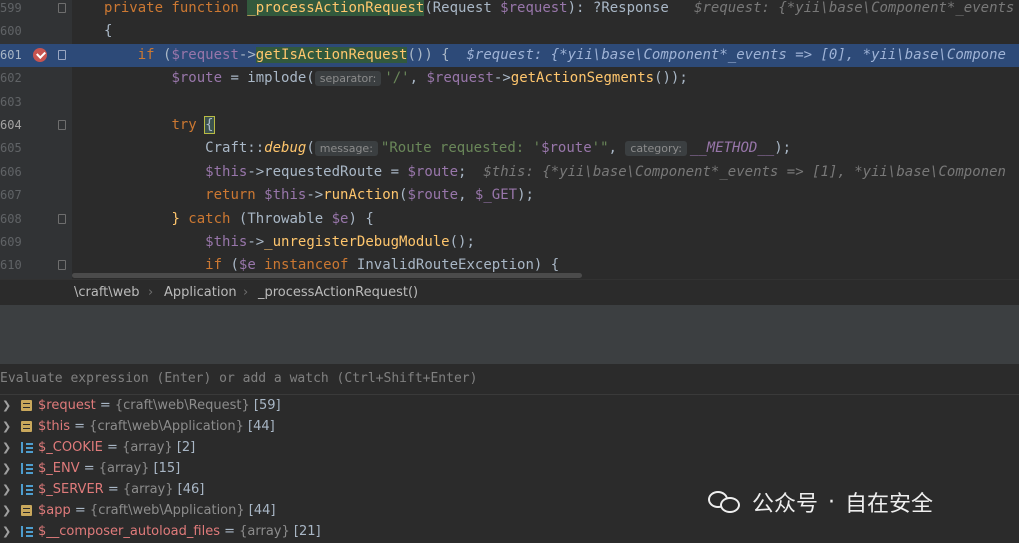 This screenshot has width=1019, height=543. I want to click on evaluate-expression-bar, so click(509, 379).